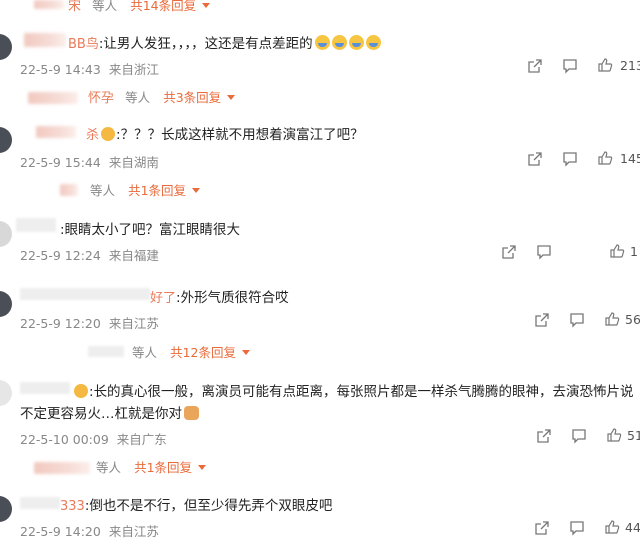  What do you see at coordinates (163, 298) in the screenshot?
I see `comment-username: 好了` at bounding box center [163, 298].